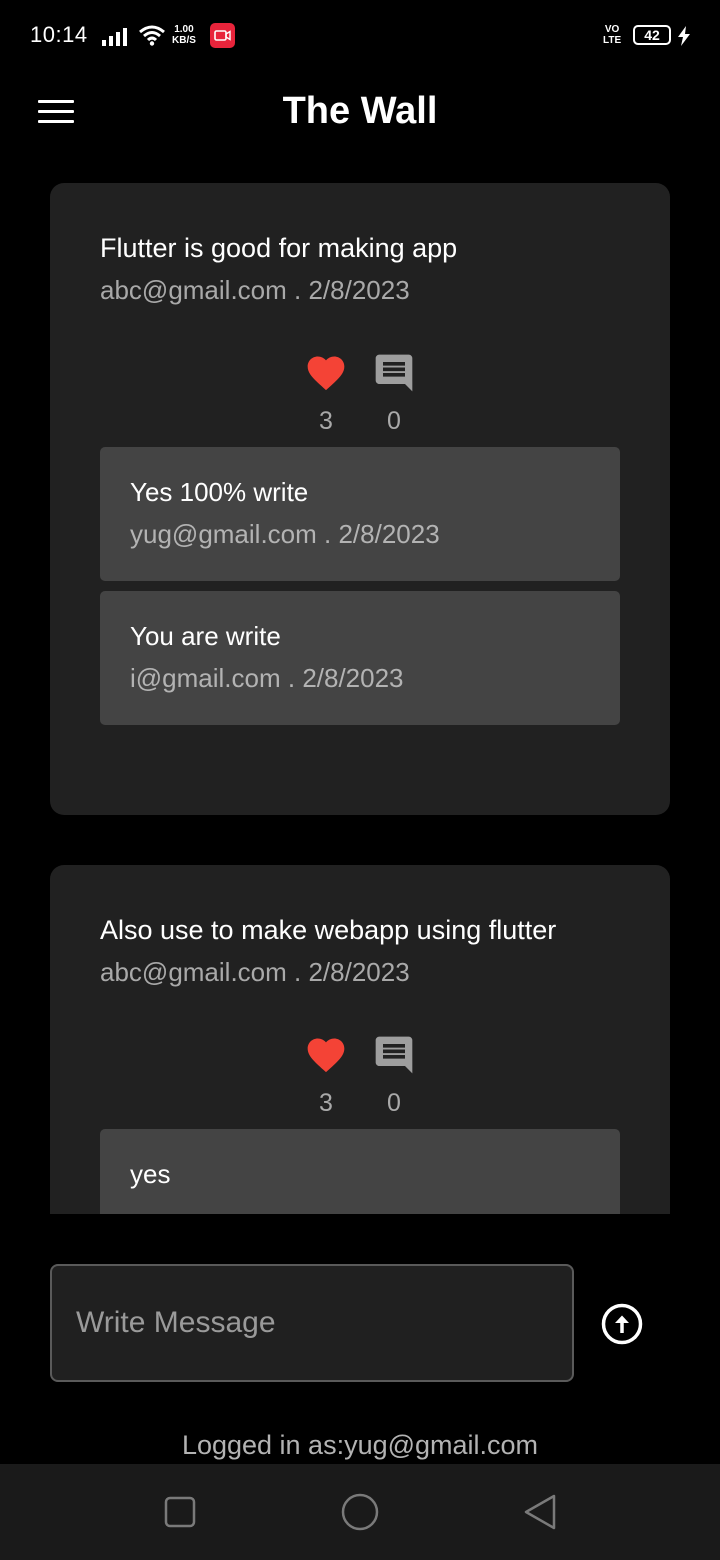 This screenshot has width=720, height=1560. I want to click on network-speed-unit: KB/S, so click(184, 40).